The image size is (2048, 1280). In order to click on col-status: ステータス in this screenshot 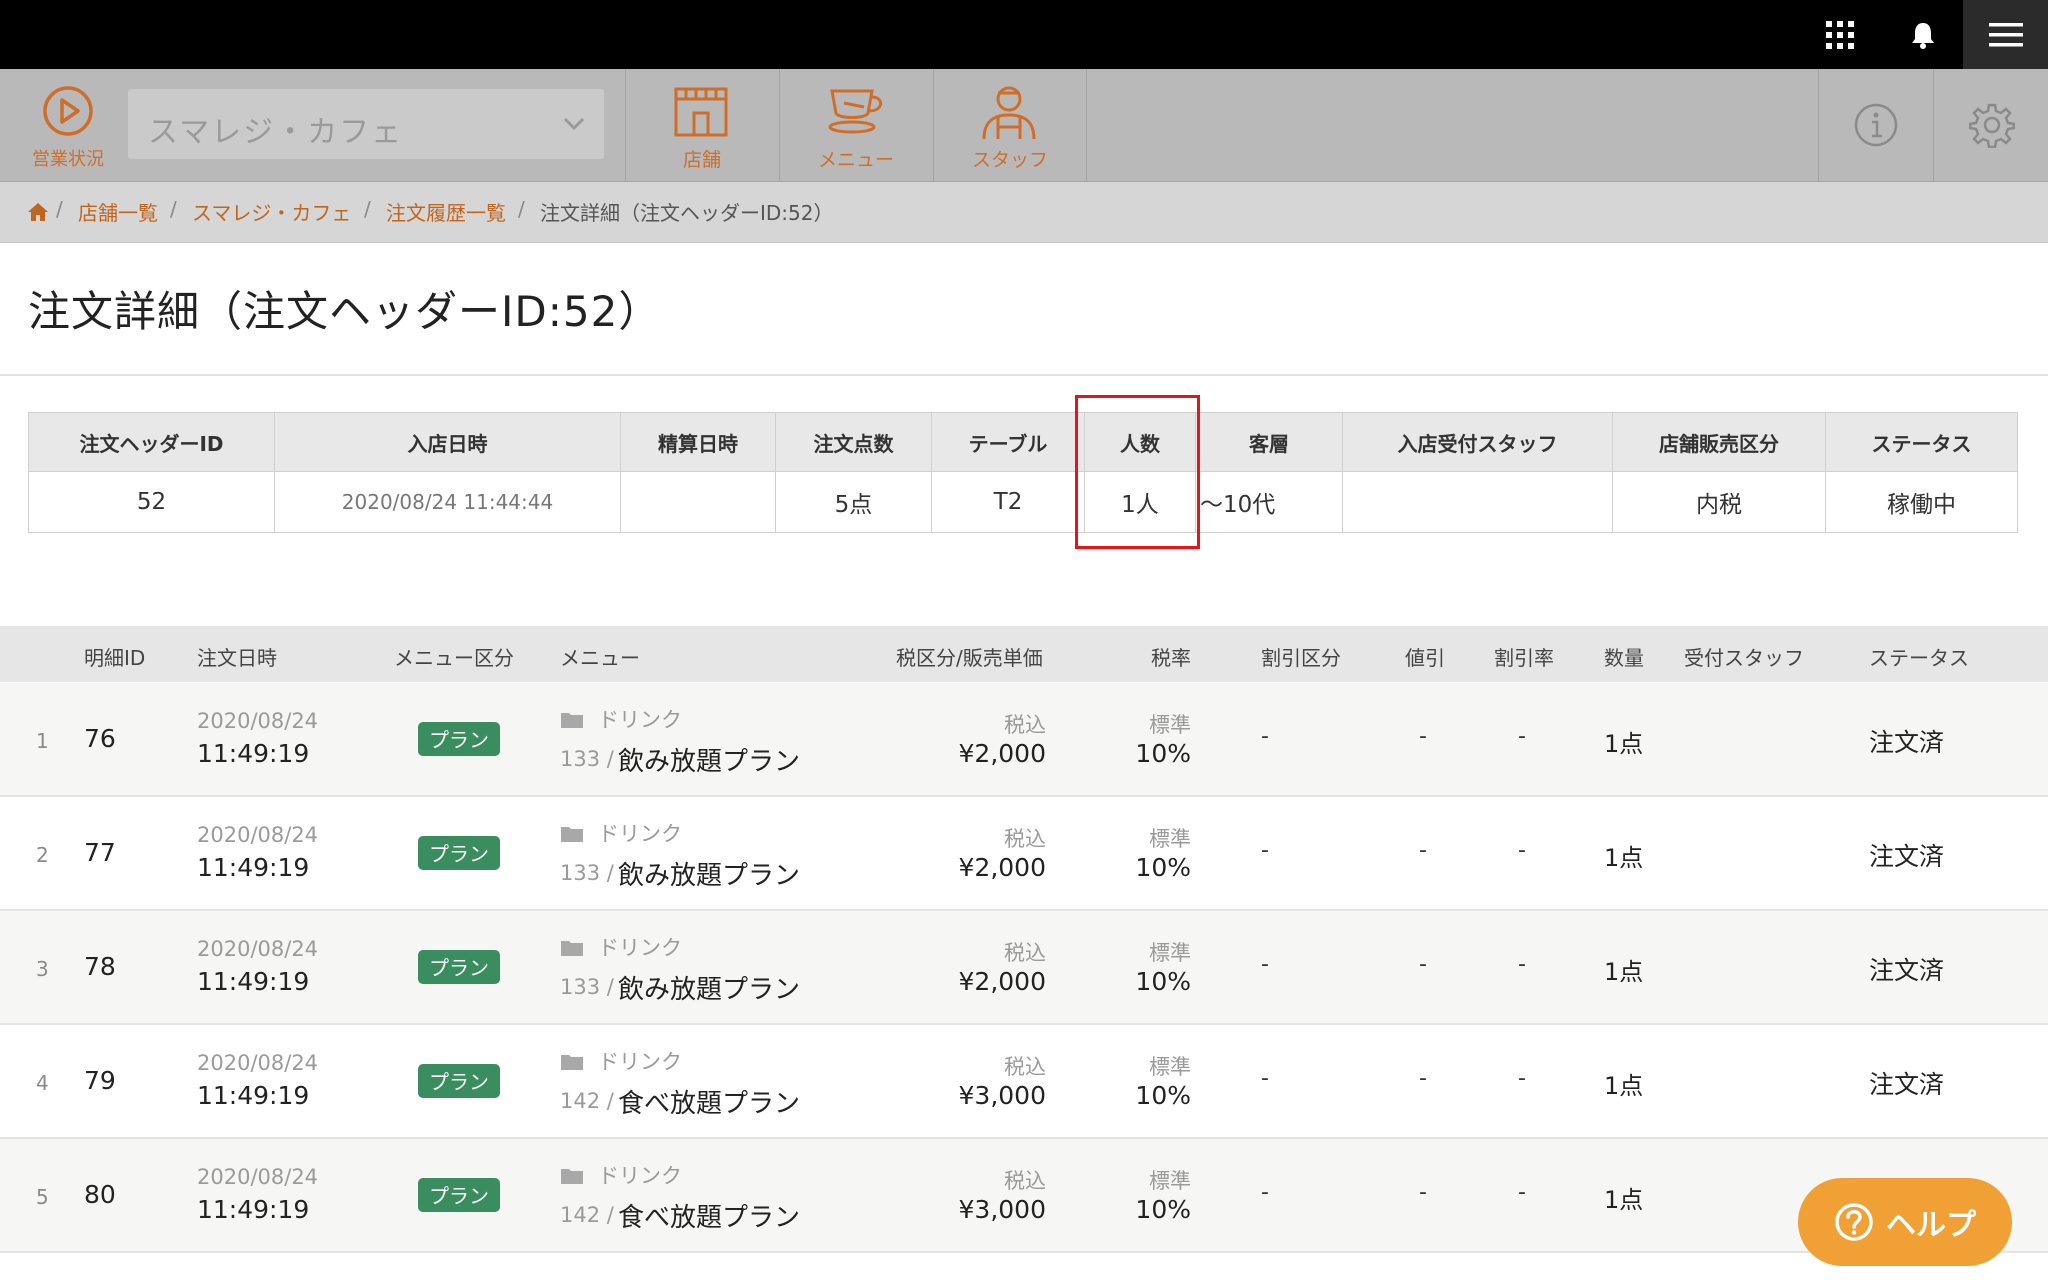, I will do `click(1921, 442)`.